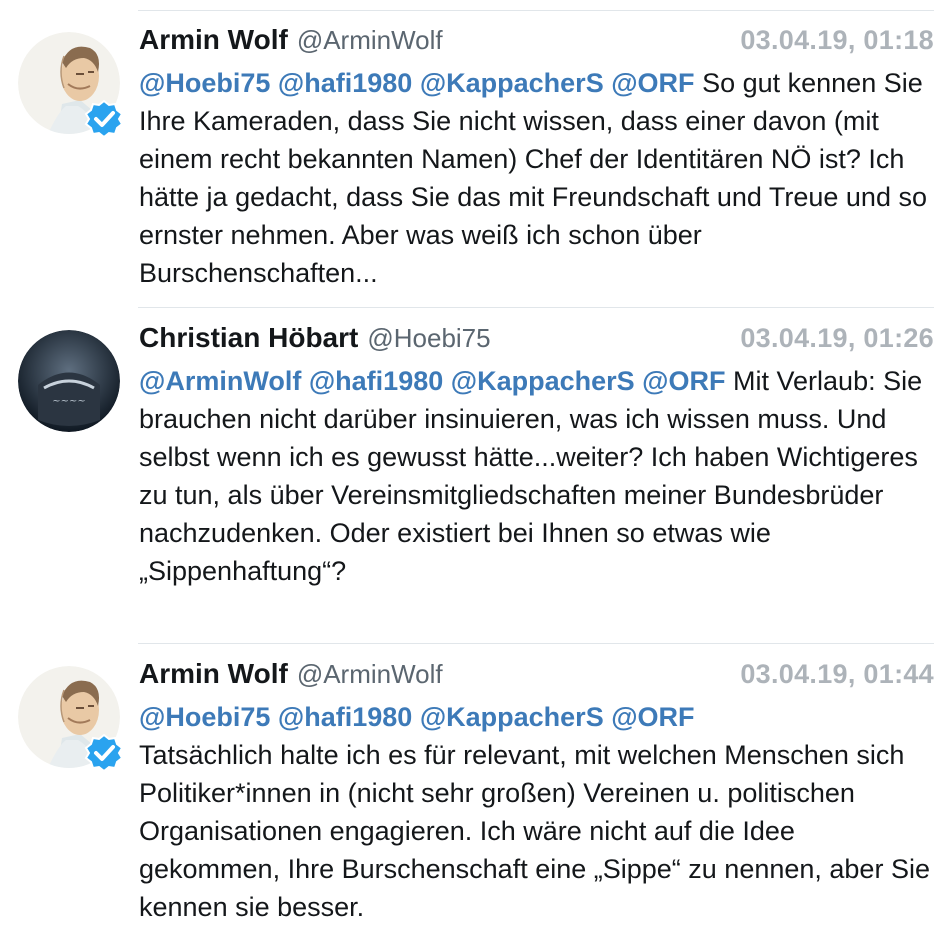 This screenshot has height=942, width=948. I want to click on tweet-date: 03.04.19, 01:26, so click(837, 338).